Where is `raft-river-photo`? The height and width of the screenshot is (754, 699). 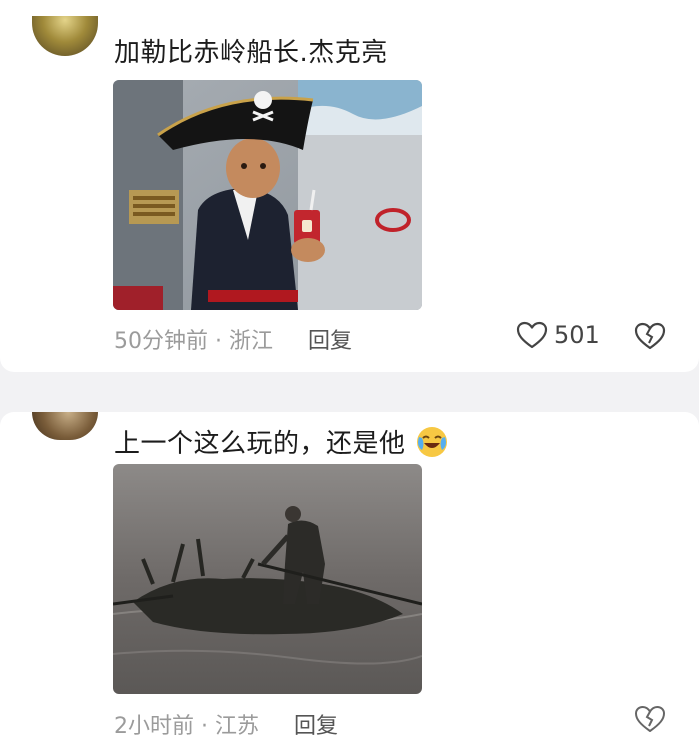
raft-river-photo is located at coordinates (267, 579).